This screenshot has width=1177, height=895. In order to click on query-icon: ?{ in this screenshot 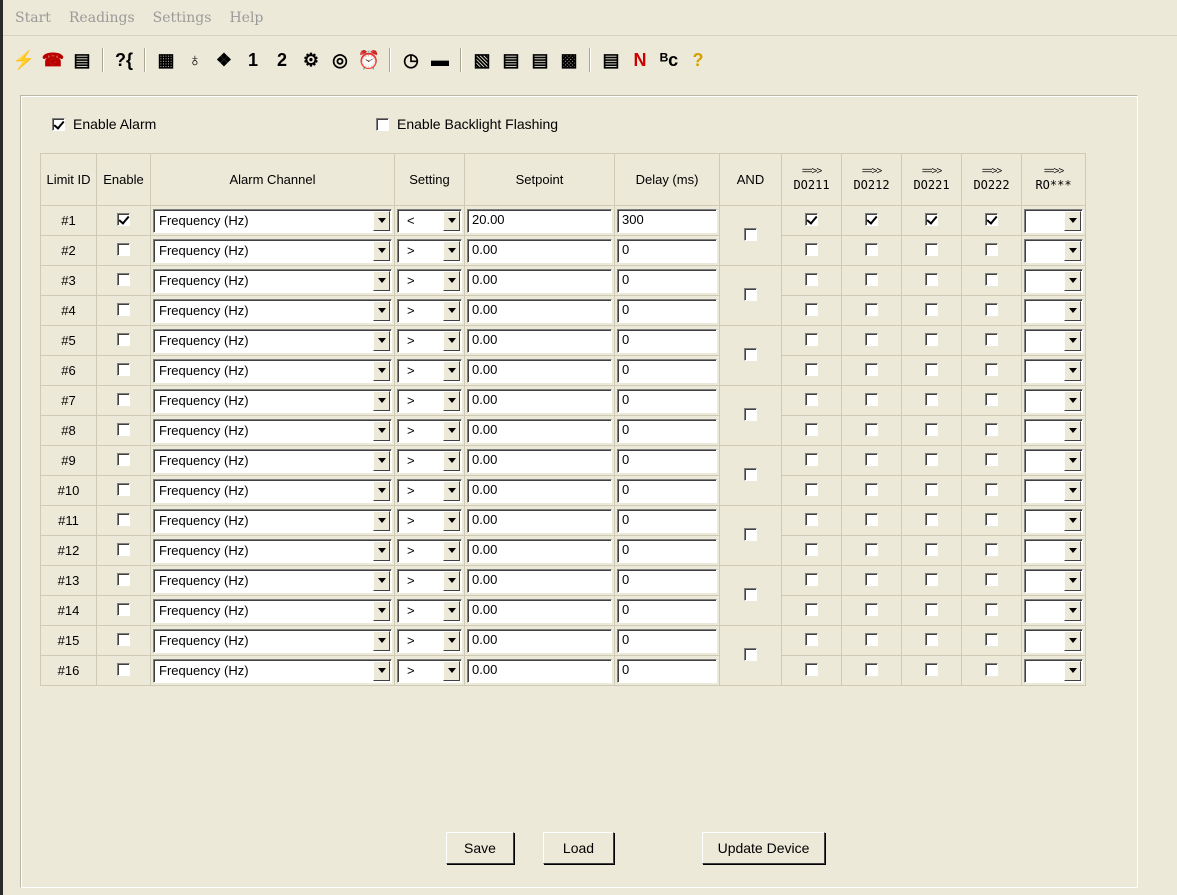, I will do `click(124, 60)`.